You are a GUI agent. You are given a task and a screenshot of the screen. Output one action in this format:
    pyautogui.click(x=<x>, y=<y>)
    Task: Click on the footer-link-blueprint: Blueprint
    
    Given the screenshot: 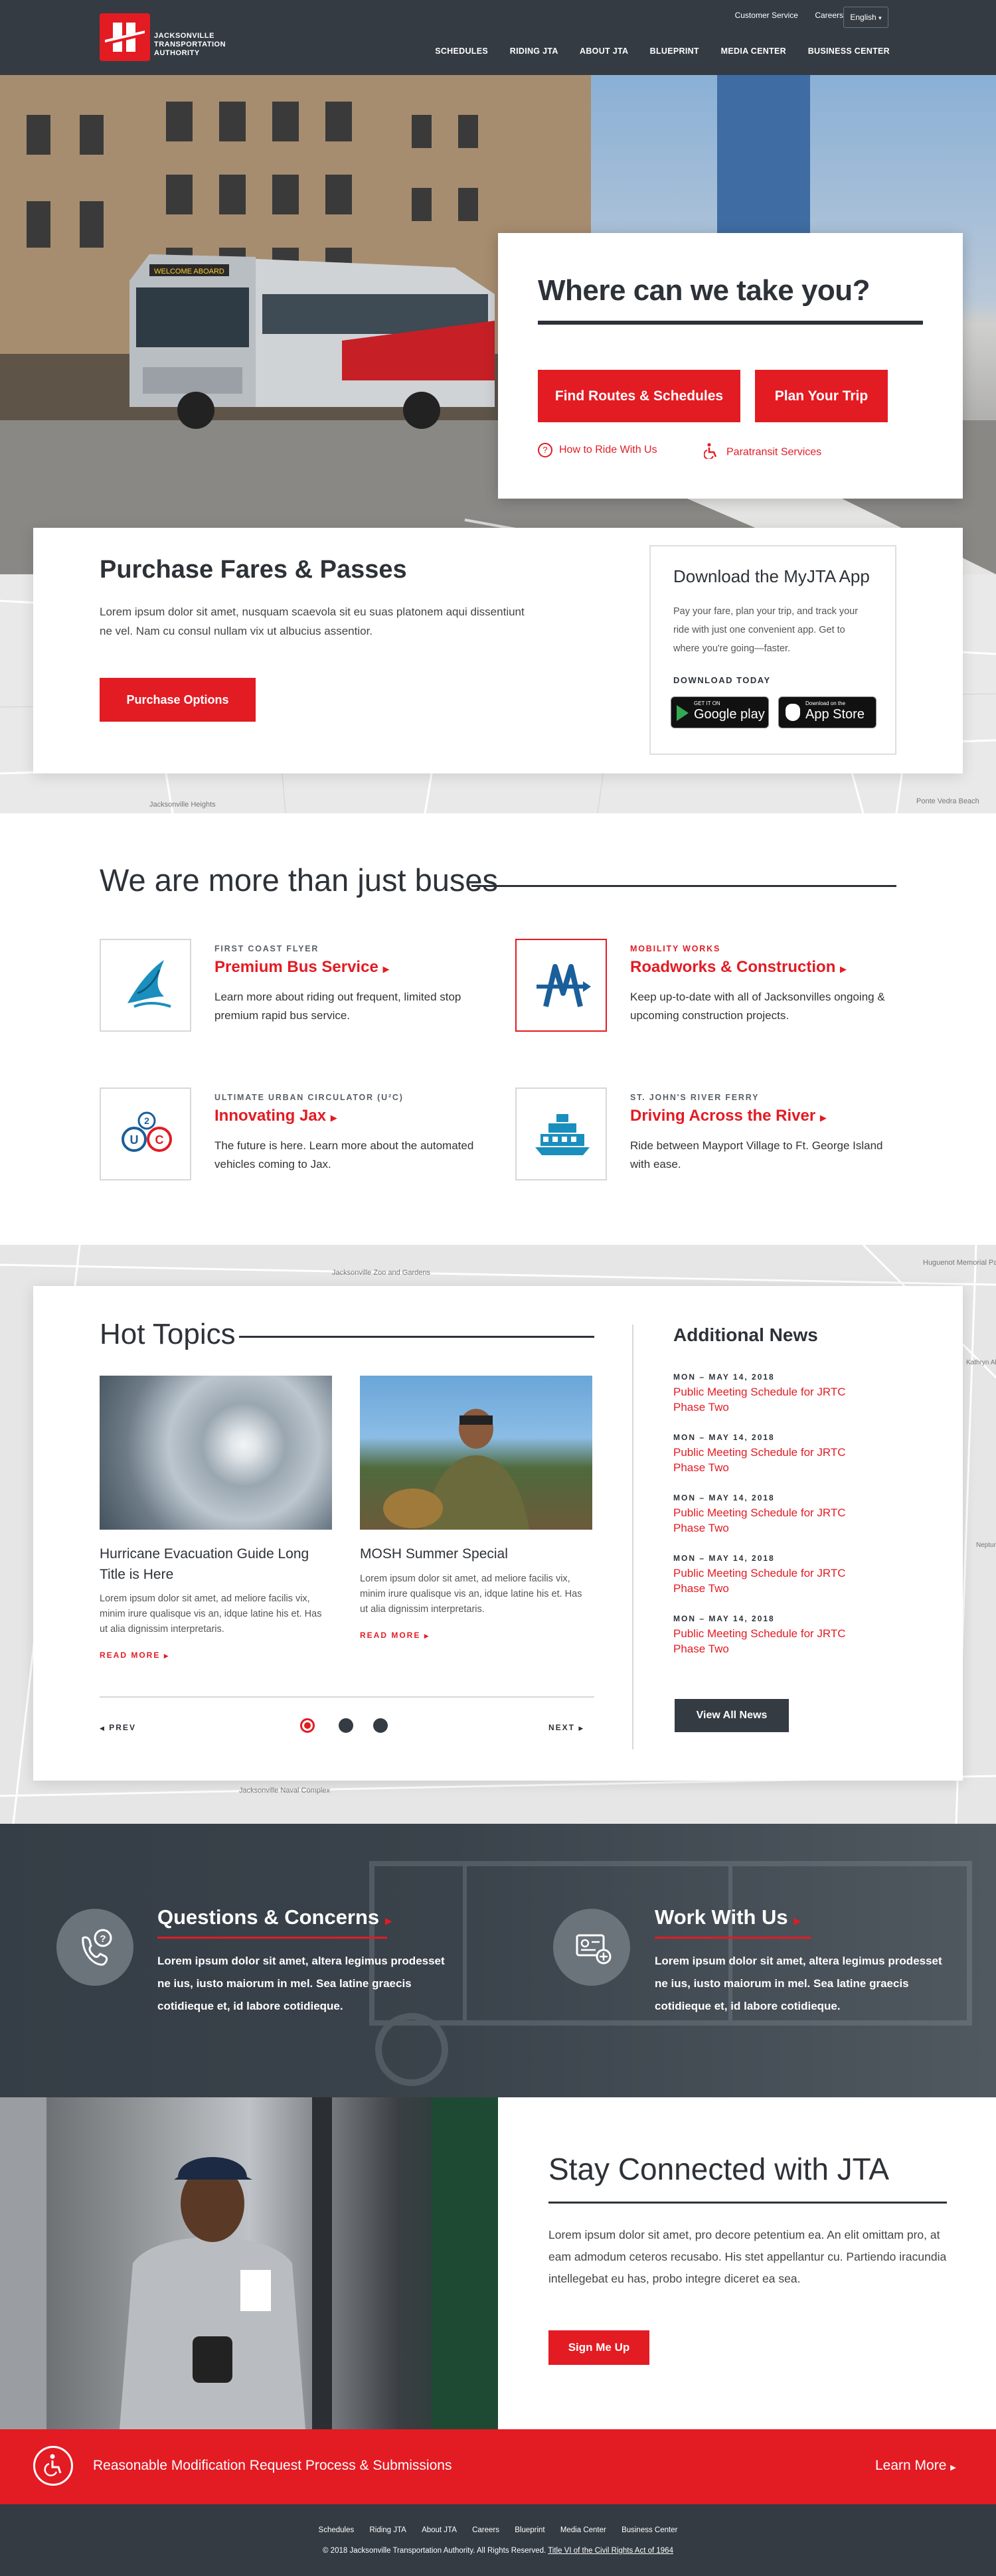 What is the action you would take?
    pyautogui.click(x=530, y=2530)
    